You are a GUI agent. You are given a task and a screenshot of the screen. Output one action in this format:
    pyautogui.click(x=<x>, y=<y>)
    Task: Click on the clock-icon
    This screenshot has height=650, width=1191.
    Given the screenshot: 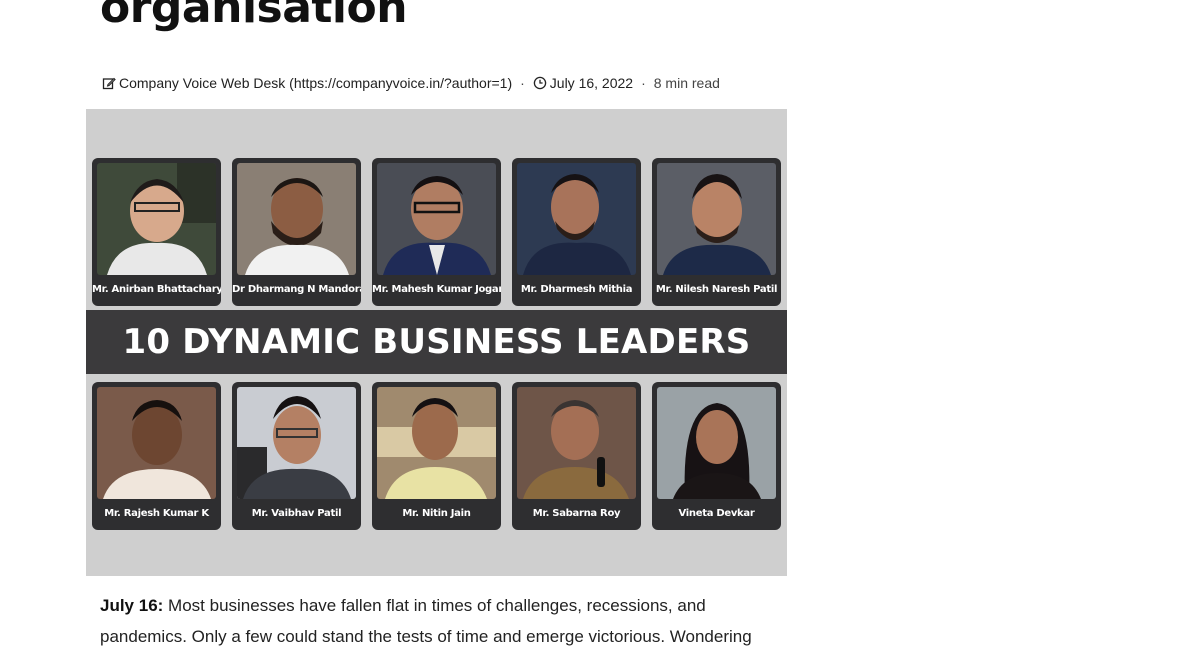 What is the action you would take?
    pyautogui.click(x=540, y=83)
    